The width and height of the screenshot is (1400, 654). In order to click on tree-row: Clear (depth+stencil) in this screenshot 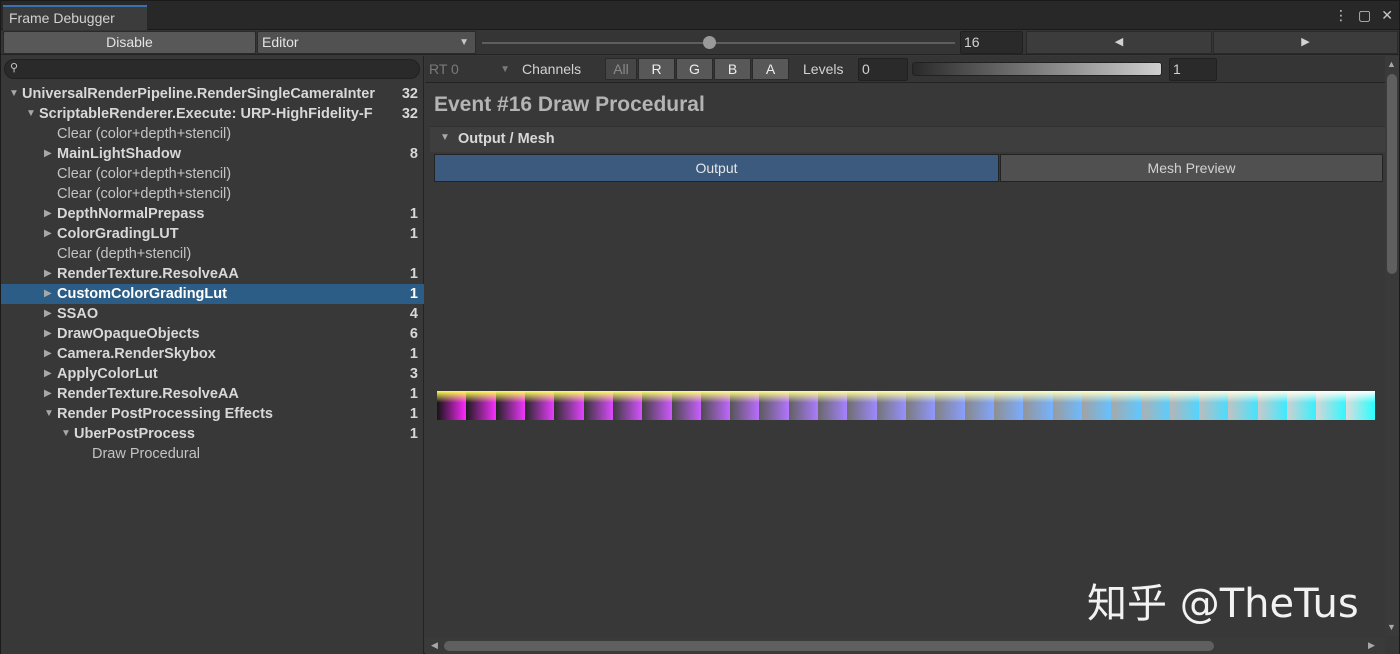, I will do `click(212, 254)`.